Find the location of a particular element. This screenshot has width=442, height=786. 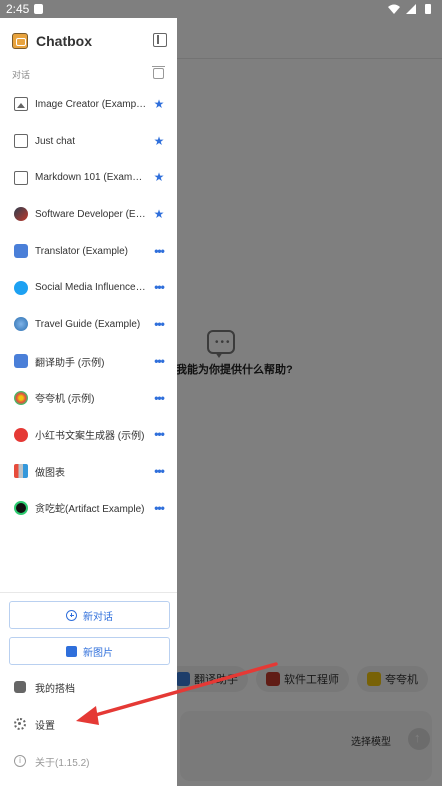

conversation-title: 翻译助手 (示例) is located at coordinates (70, 363).